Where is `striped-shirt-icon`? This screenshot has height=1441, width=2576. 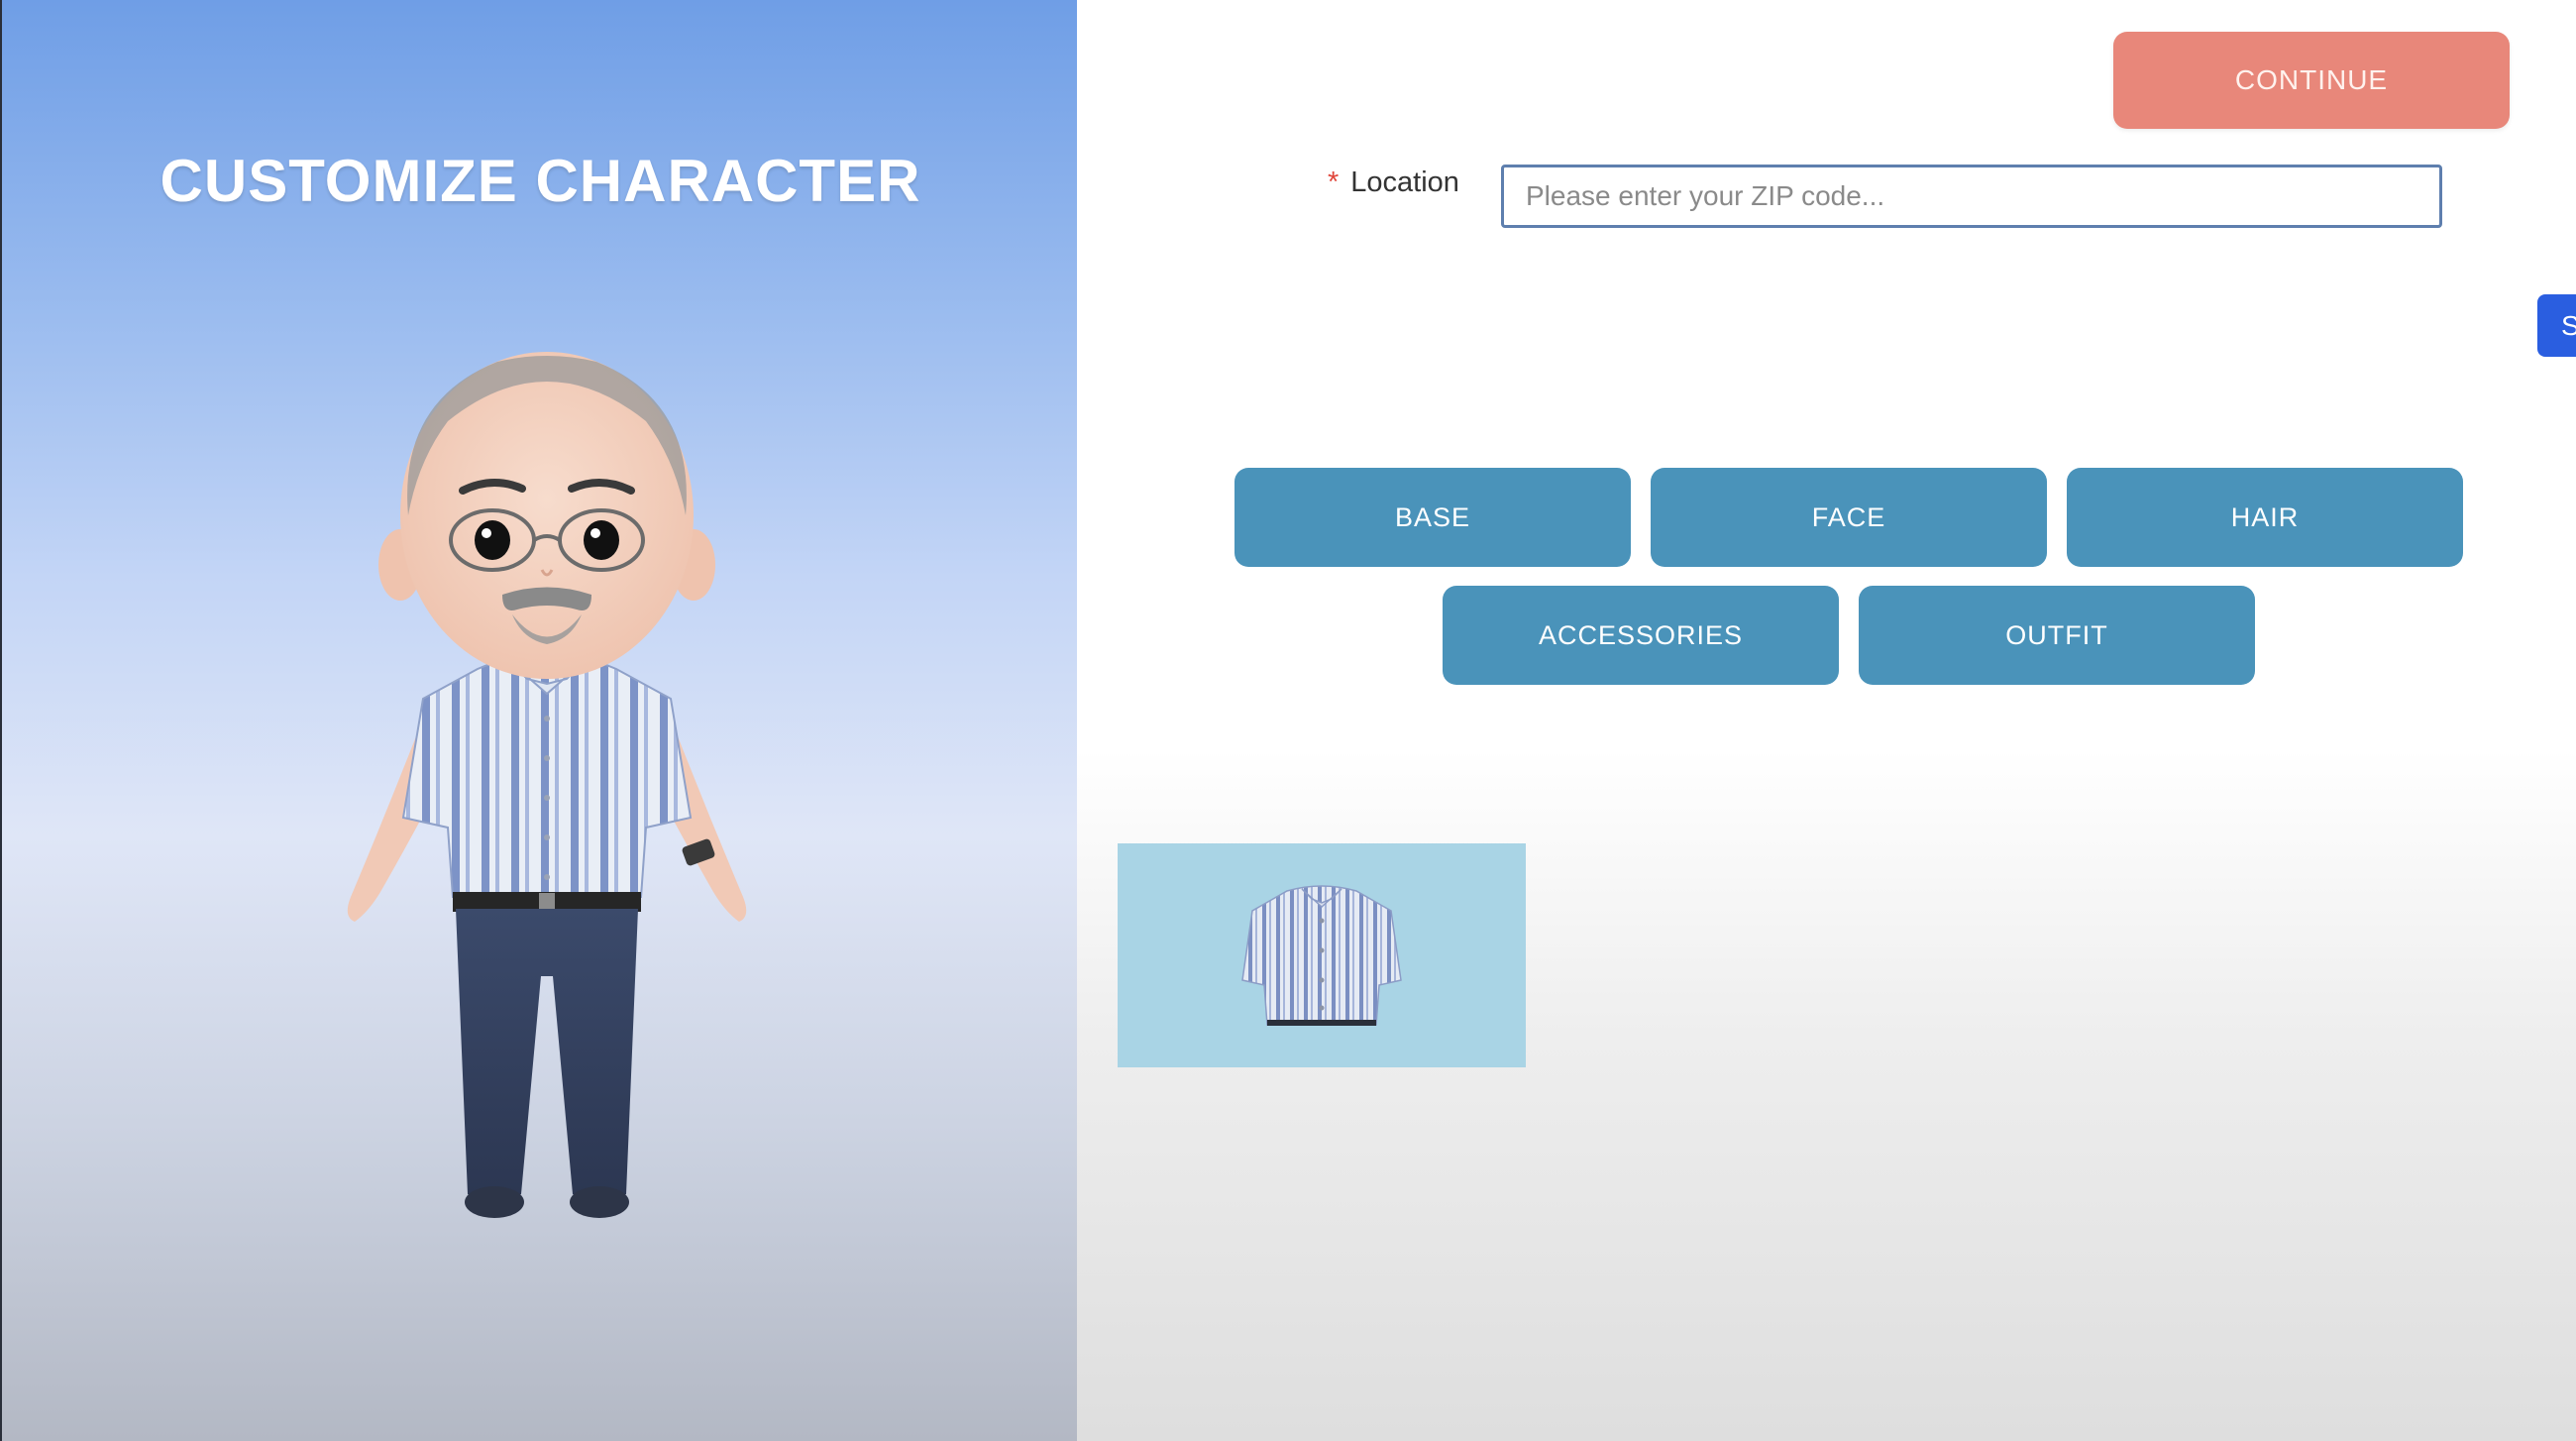 striped-shirt-icon is located at coordinates (1321, 955).